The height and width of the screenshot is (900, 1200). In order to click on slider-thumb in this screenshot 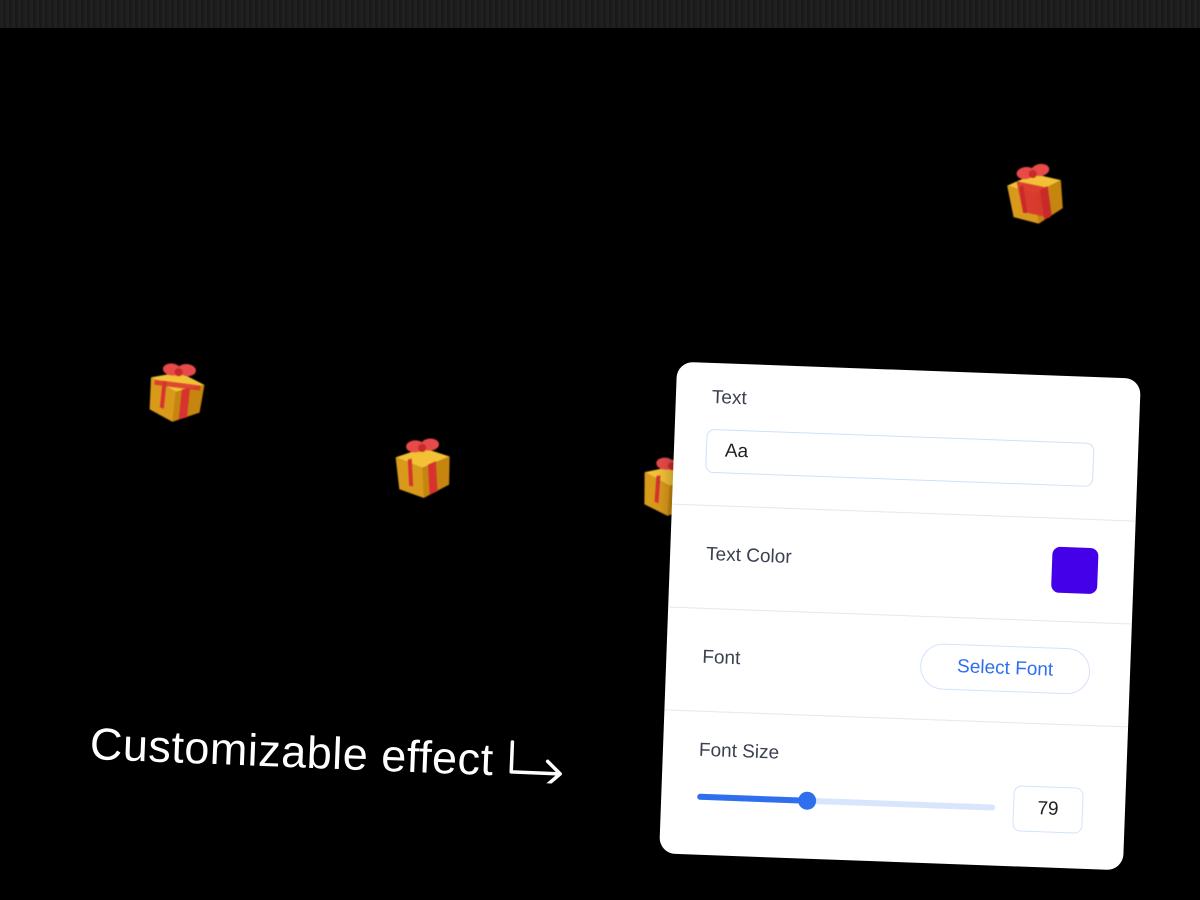, I will do `click(807, 801)`.